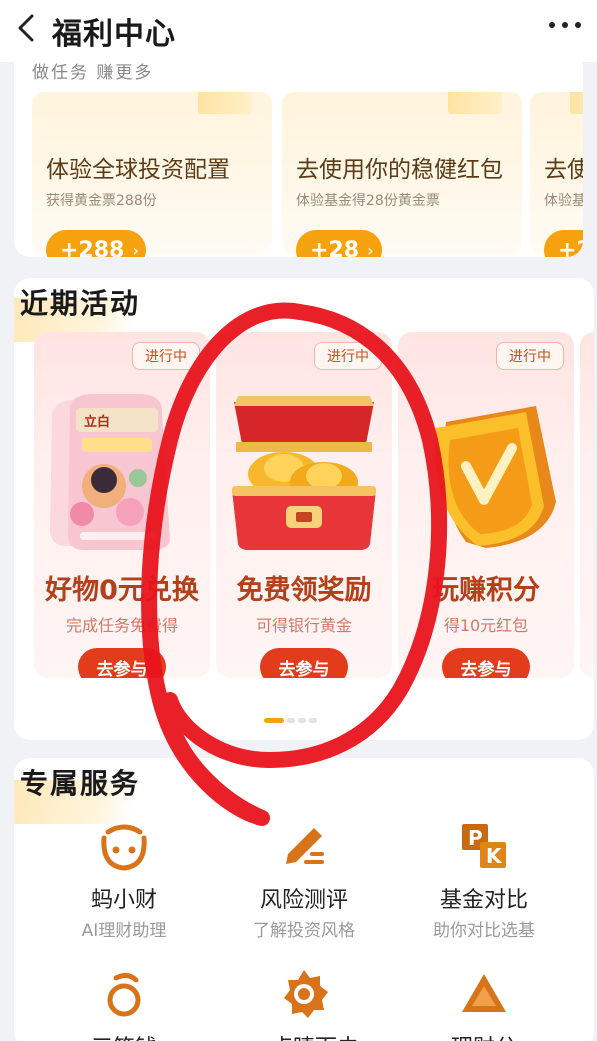 The width and height of the screenshot is (597, 1041). I want to click on service-desc: 了解投资风格, so click(304, 931).